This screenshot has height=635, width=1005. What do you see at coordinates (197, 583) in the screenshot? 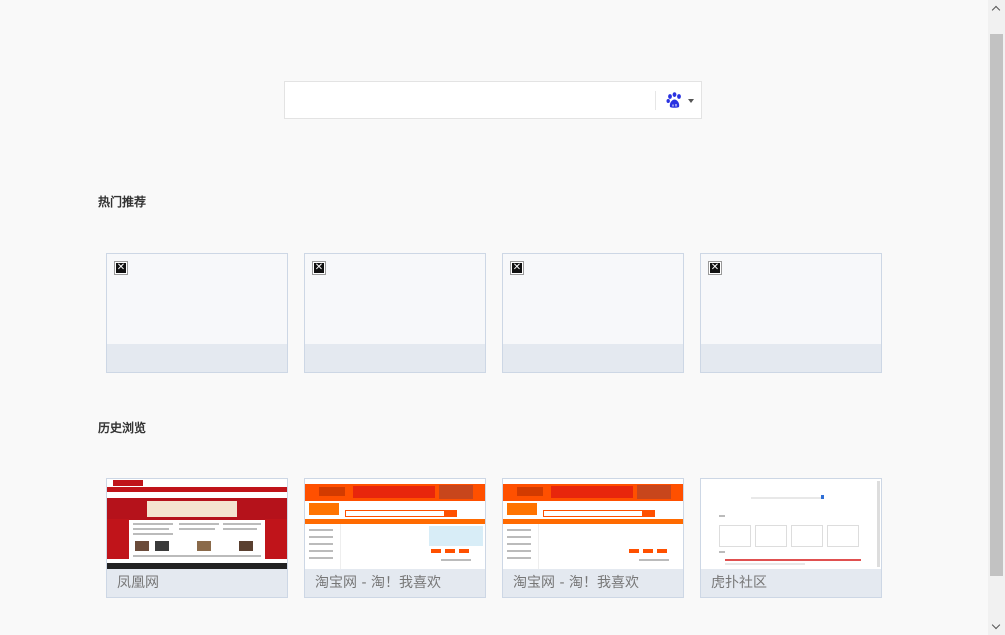
I see `tile-caption: 凤凰网` at bounding box center [197, 583].